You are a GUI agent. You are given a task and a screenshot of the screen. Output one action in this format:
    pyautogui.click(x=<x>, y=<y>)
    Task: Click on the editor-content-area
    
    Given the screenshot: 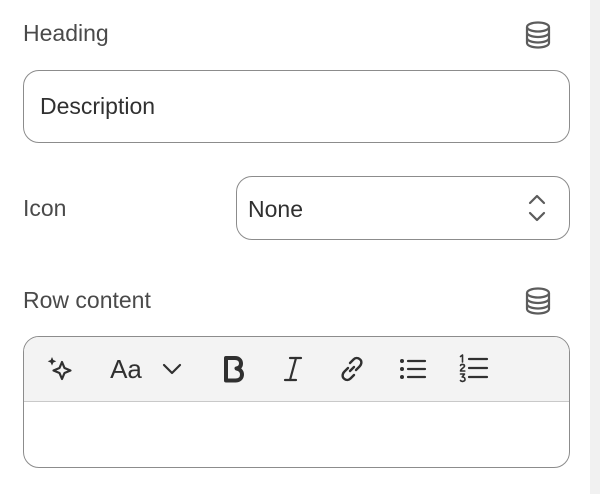 What is the action you would take?
    pyautogui.click(x=296, y=434)
    